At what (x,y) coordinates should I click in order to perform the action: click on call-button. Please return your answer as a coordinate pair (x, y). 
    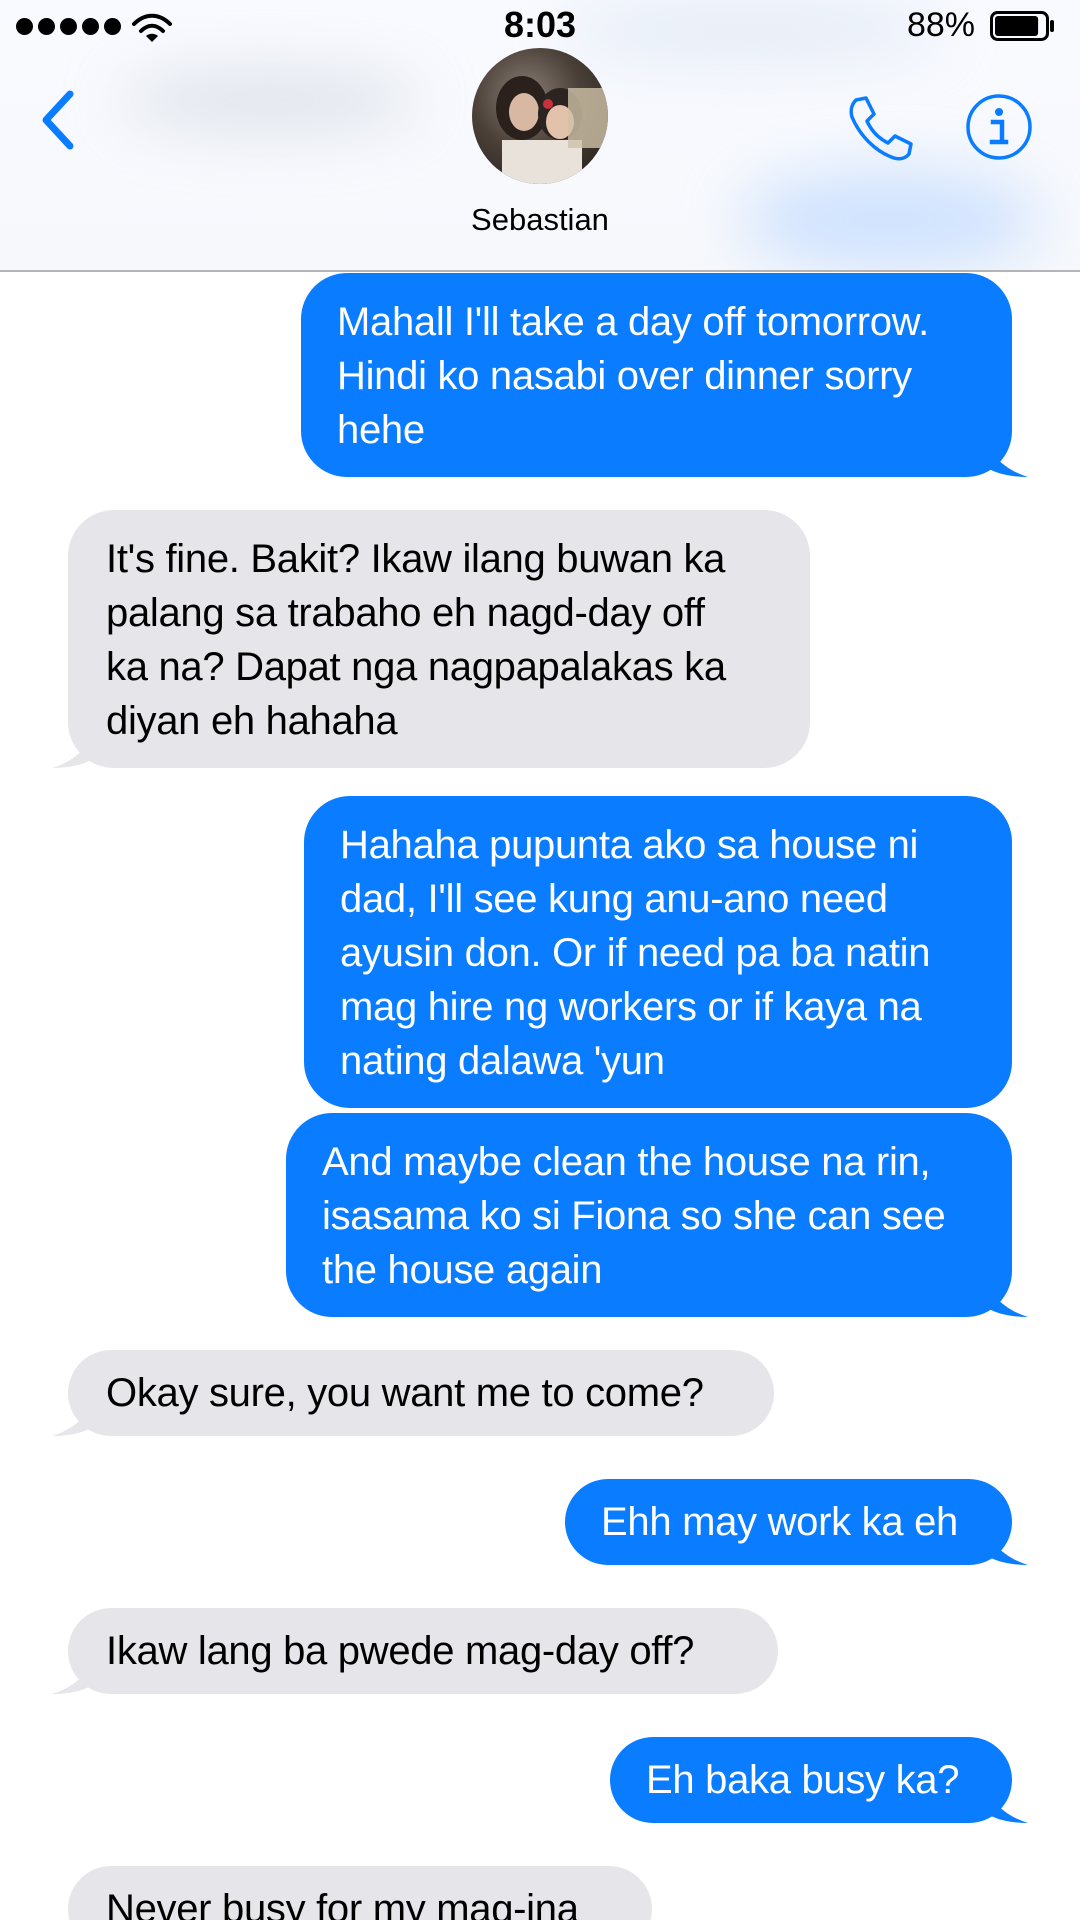
    Looking at the image, I should click on (881, 129).